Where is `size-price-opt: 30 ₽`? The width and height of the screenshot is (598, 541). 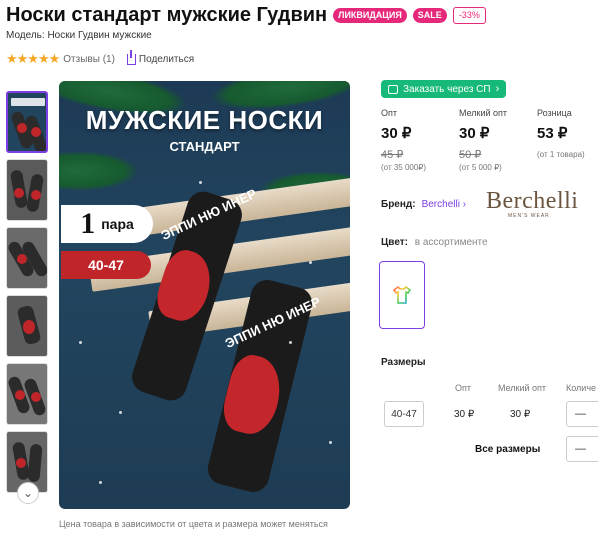 size-price-opt: 30 ₽ is located at coordinates (464, 414).